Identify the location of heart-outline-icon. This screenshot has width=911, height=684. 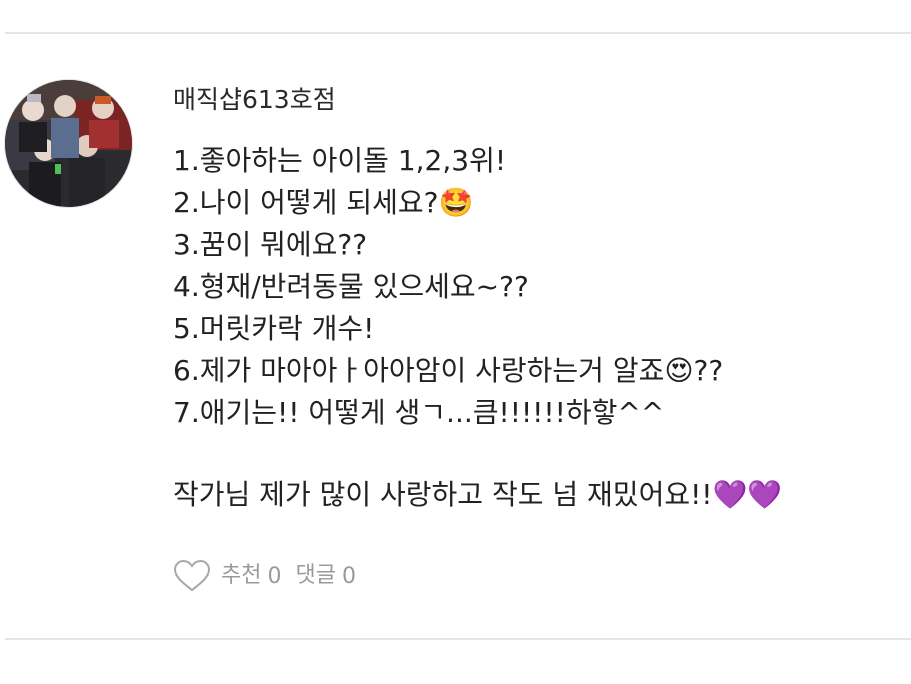
(192, 576).